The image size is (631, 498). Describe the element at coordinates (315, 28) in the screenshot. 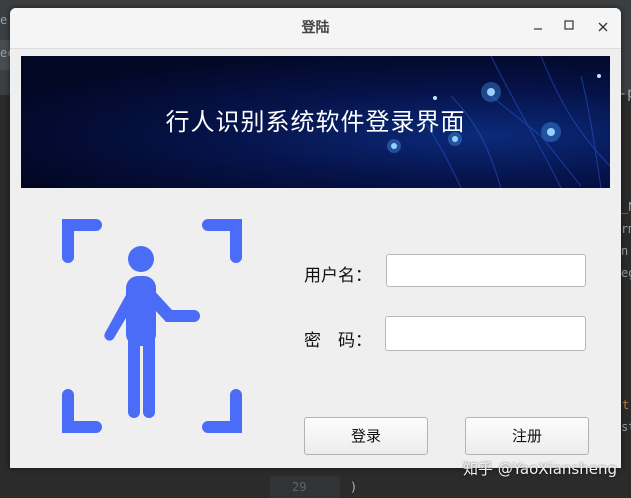

I see `title-bar: 登陆` at that location.